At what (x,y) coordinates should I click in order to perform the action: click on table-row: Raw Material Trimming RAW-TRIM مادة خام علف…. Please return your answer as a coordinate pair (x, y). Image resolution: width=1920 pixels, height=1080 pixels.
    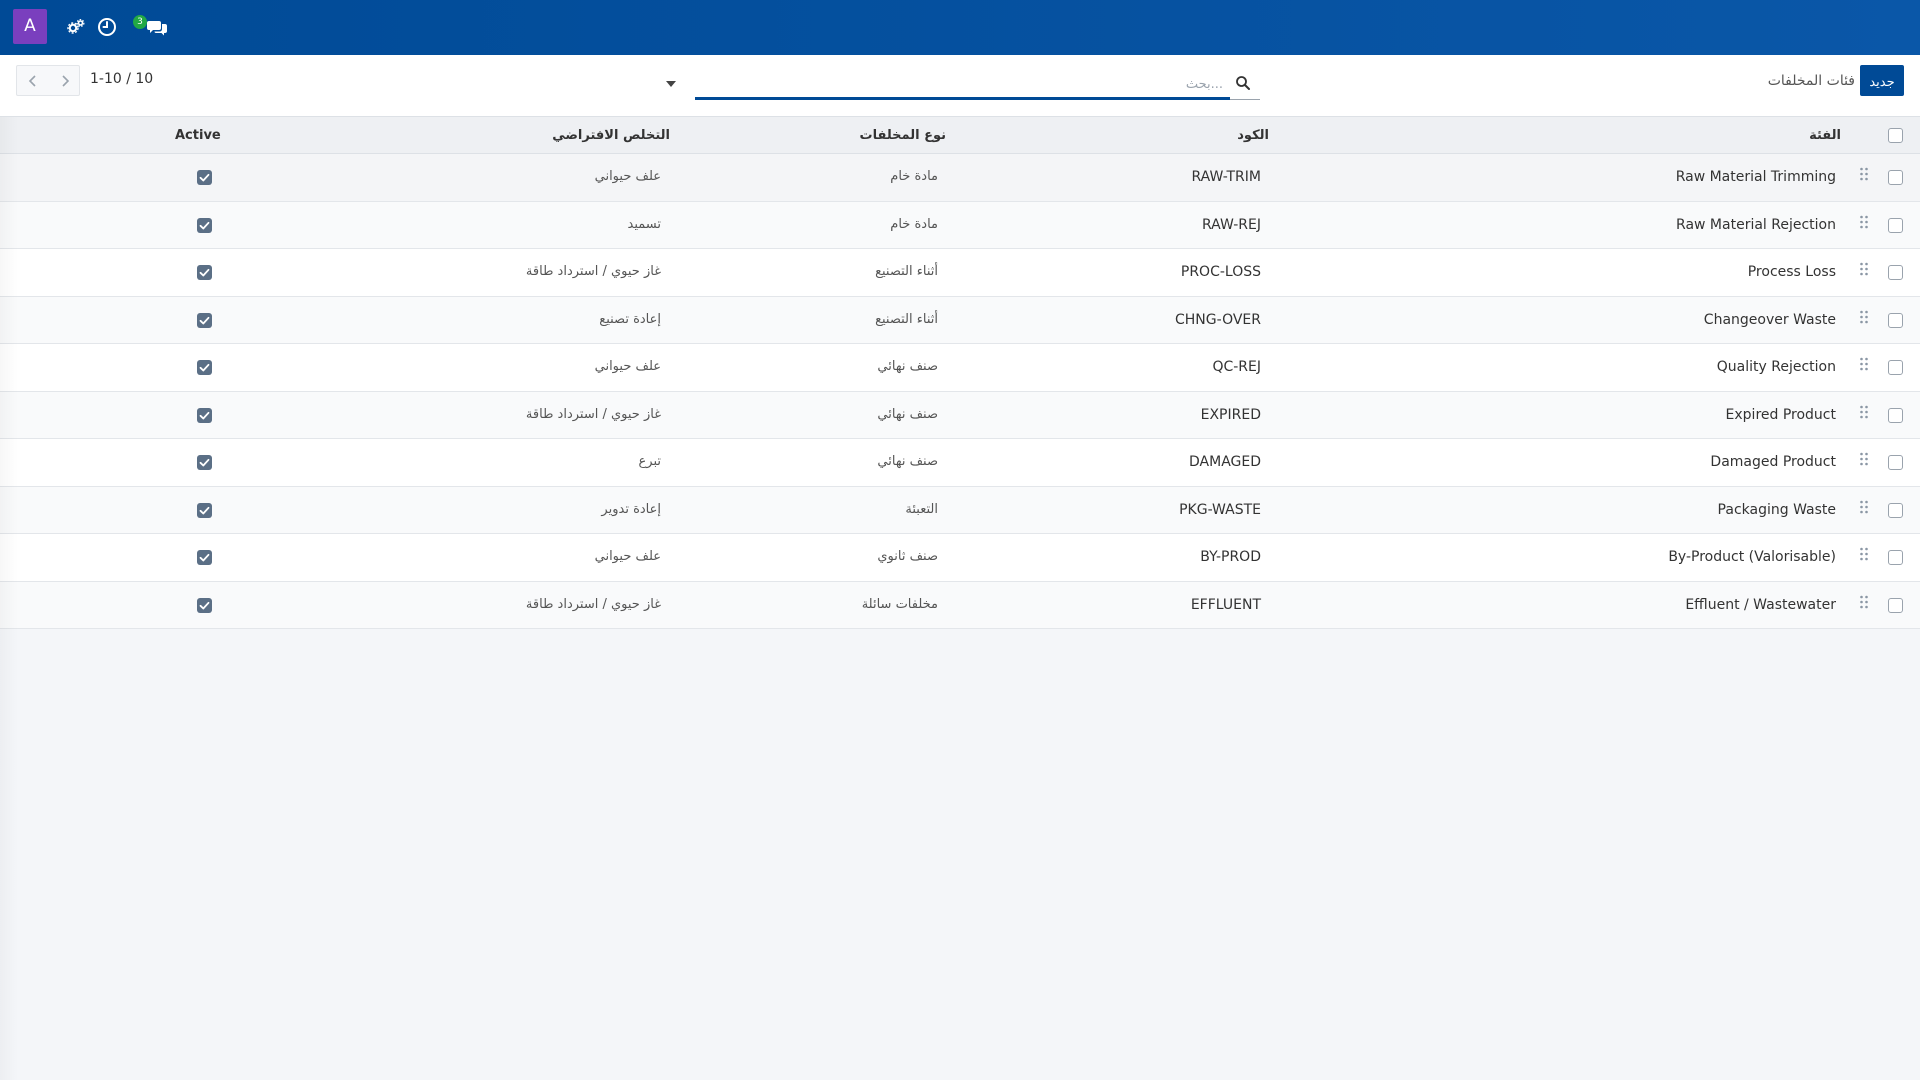
    Looking at the image, I should click on (960, 178).